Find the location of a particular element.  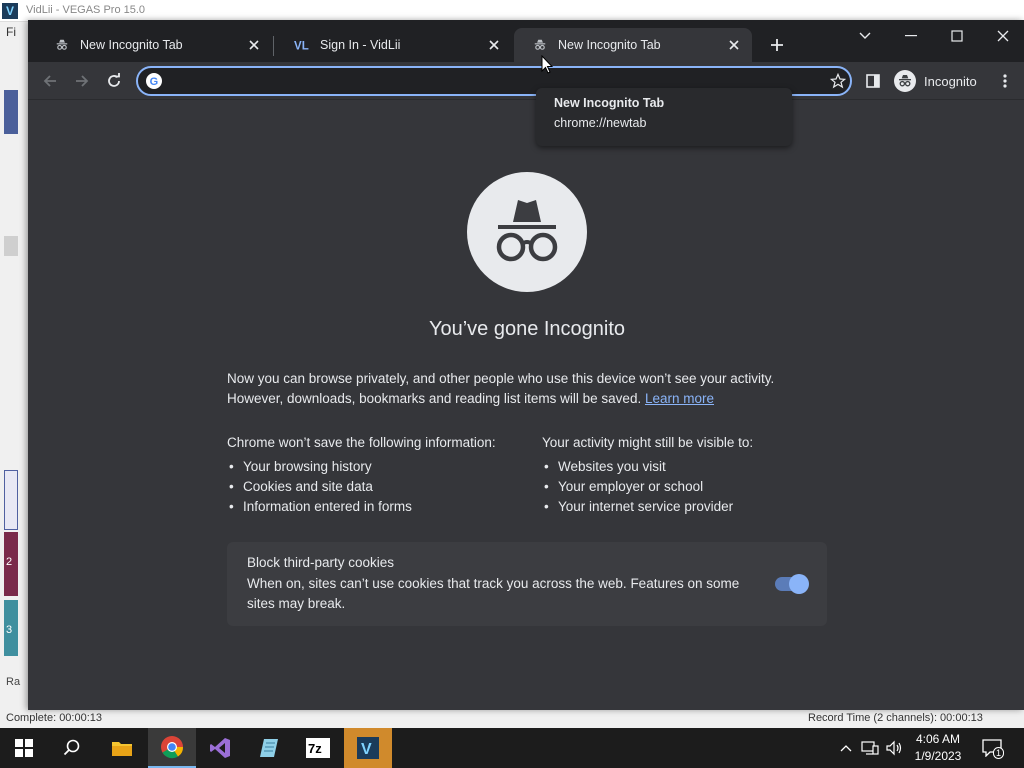

toggle-knob is located at coordinates (799, 584).